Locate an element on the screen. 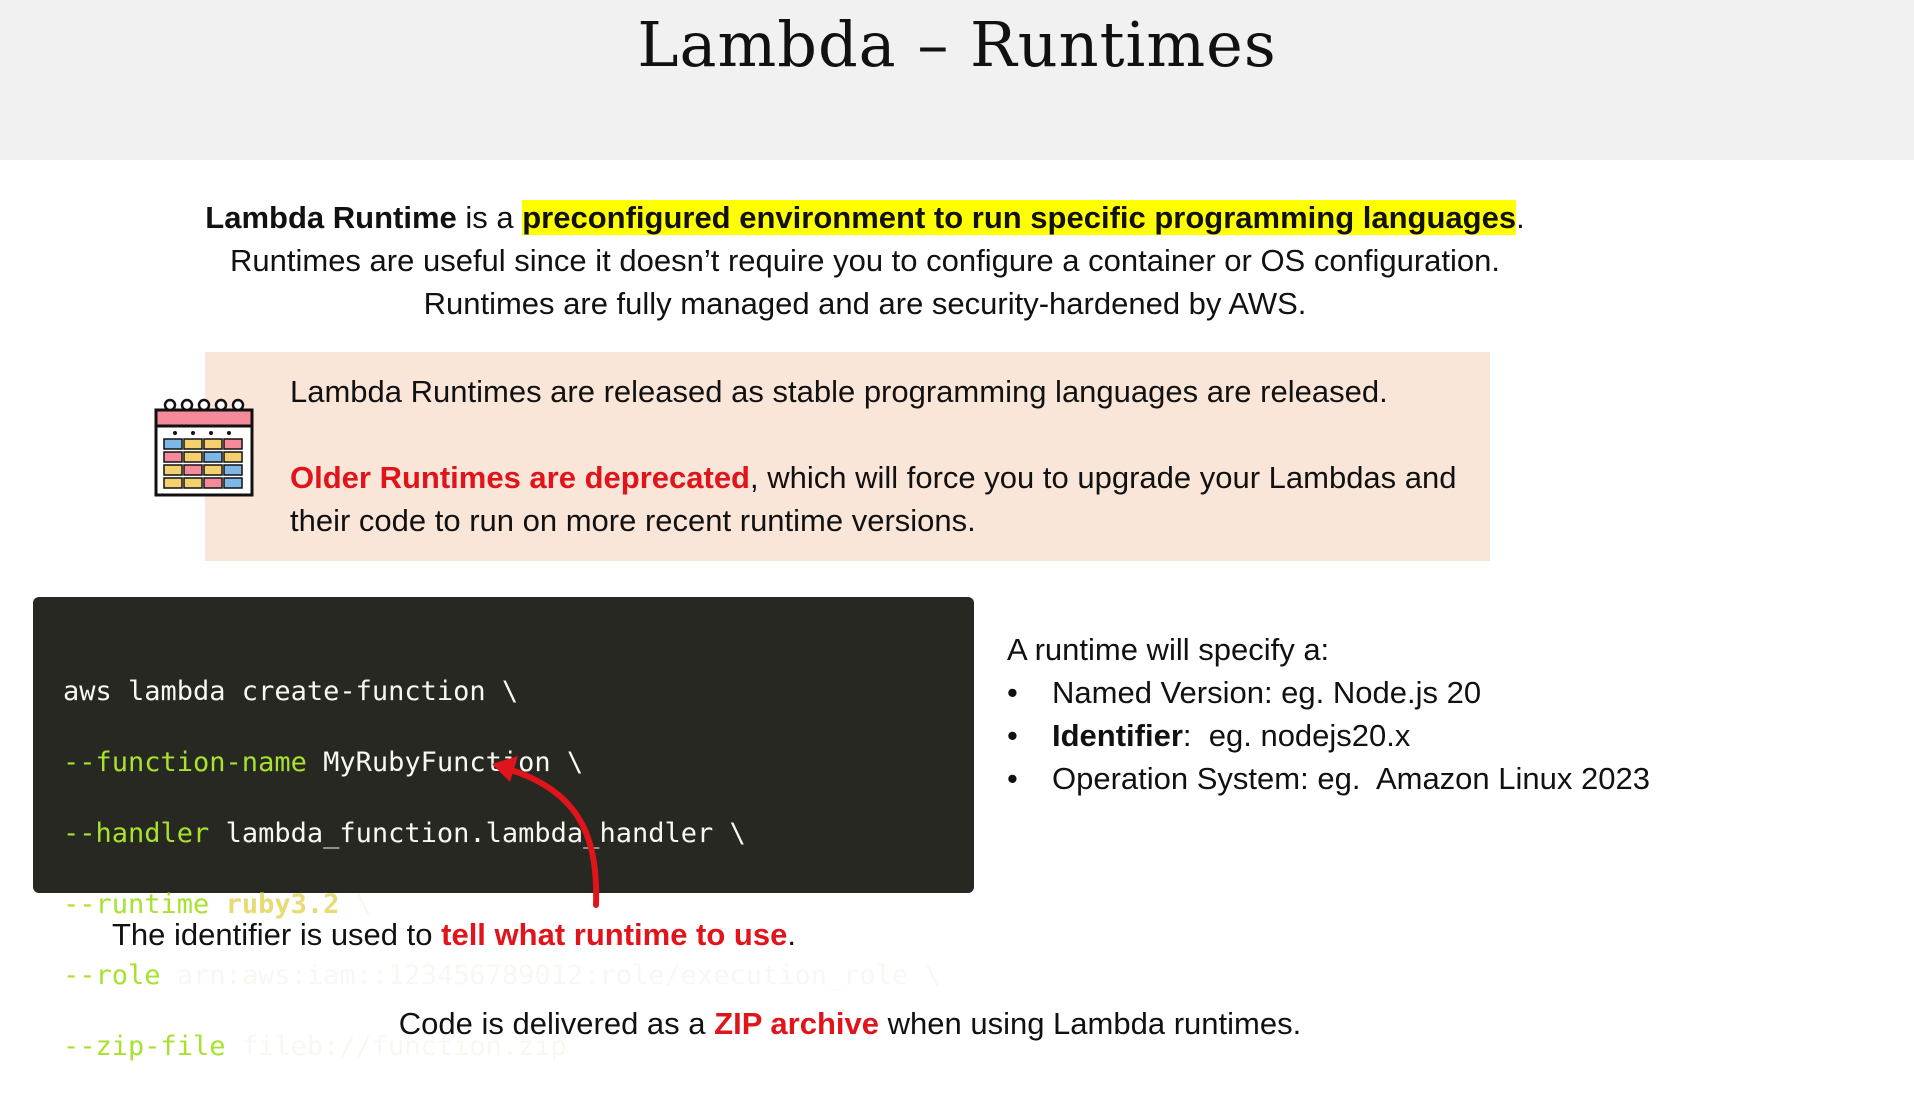 This screenshot has height=1100, width=1914. code-line: aws lambda create-function \ is located at coordinates (502, 692).